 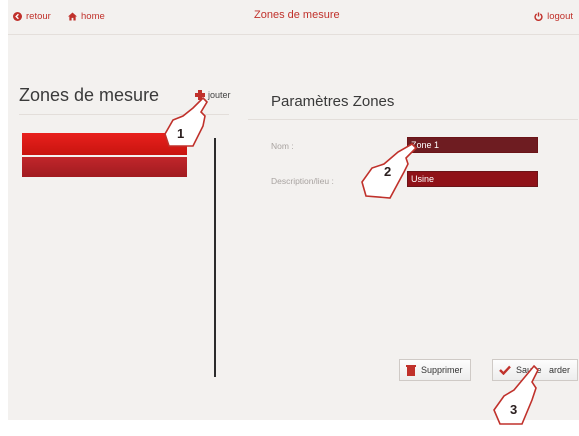 I want to click on back-link: retour, so click(x=32, y=16).